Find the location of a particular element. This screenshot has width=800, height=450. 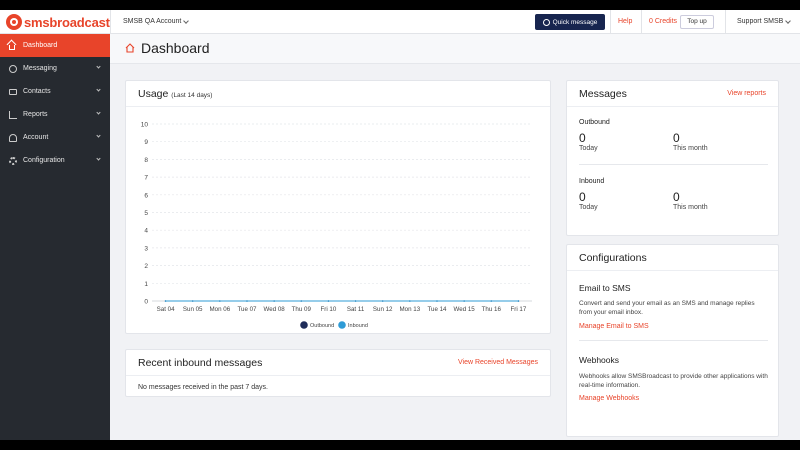

manage-email-to-sms-link: Manage Email to SMS is located at coordinates (614, 326).